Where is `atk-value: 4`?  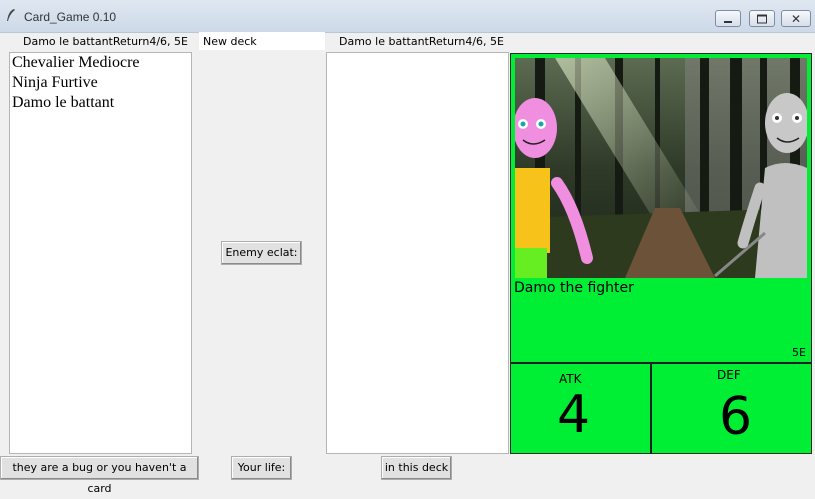
atk-value: 4 is located at coordinates (574, 415).